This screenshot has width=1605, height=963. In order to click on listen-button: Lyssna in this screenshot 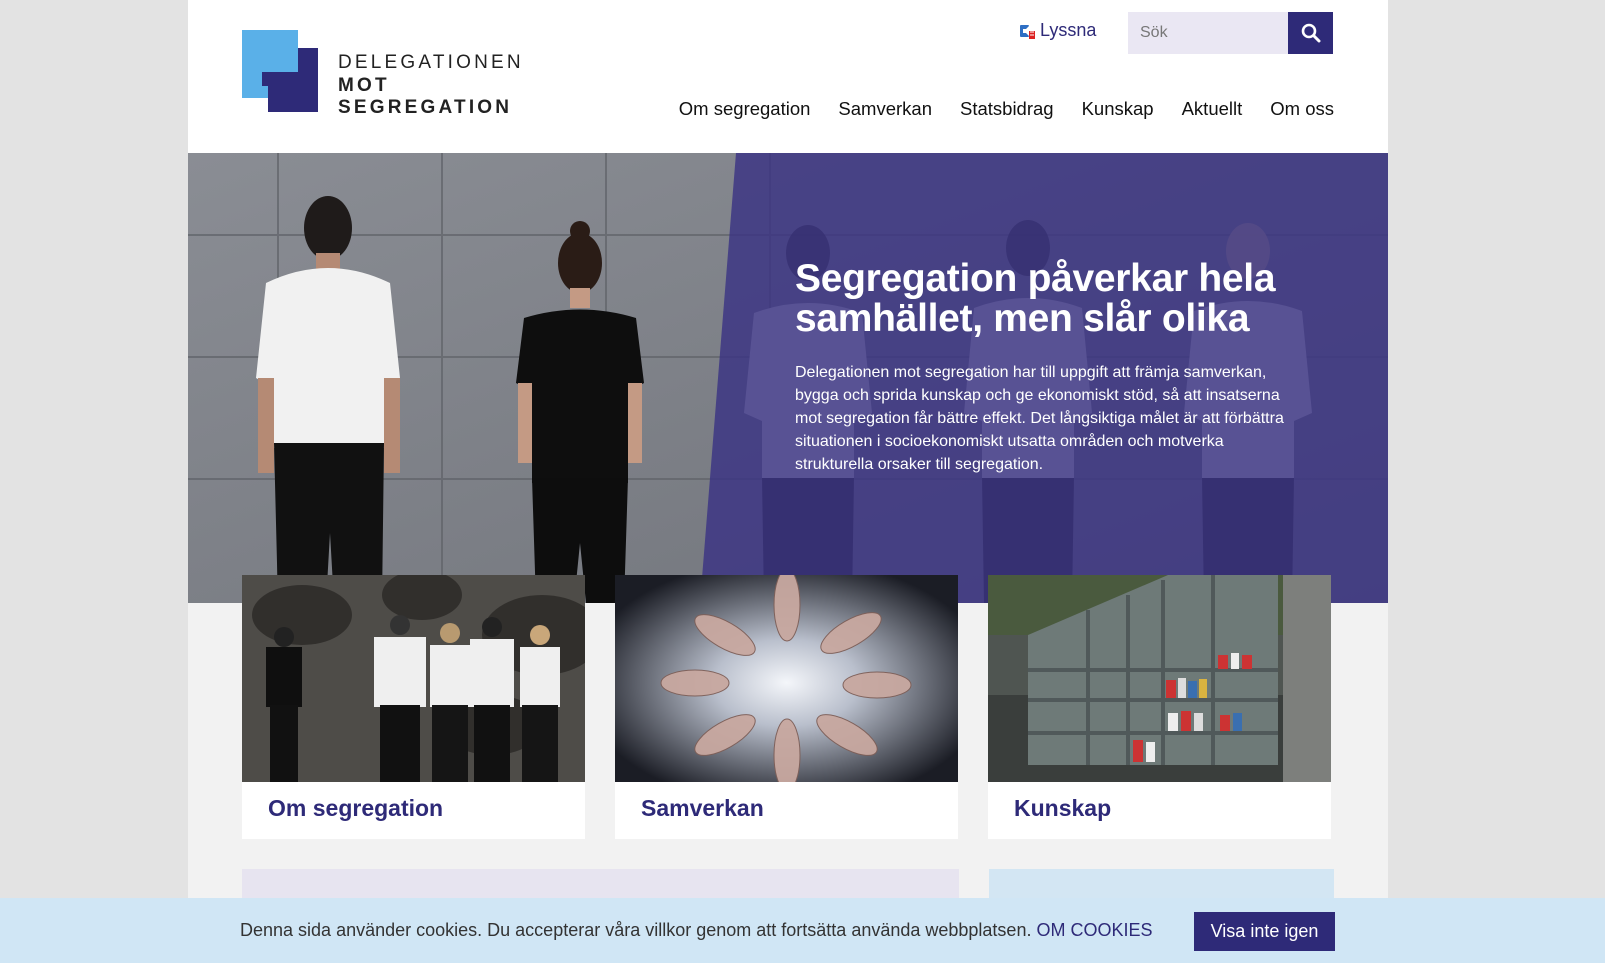, I will do `click(1057, 30)`.